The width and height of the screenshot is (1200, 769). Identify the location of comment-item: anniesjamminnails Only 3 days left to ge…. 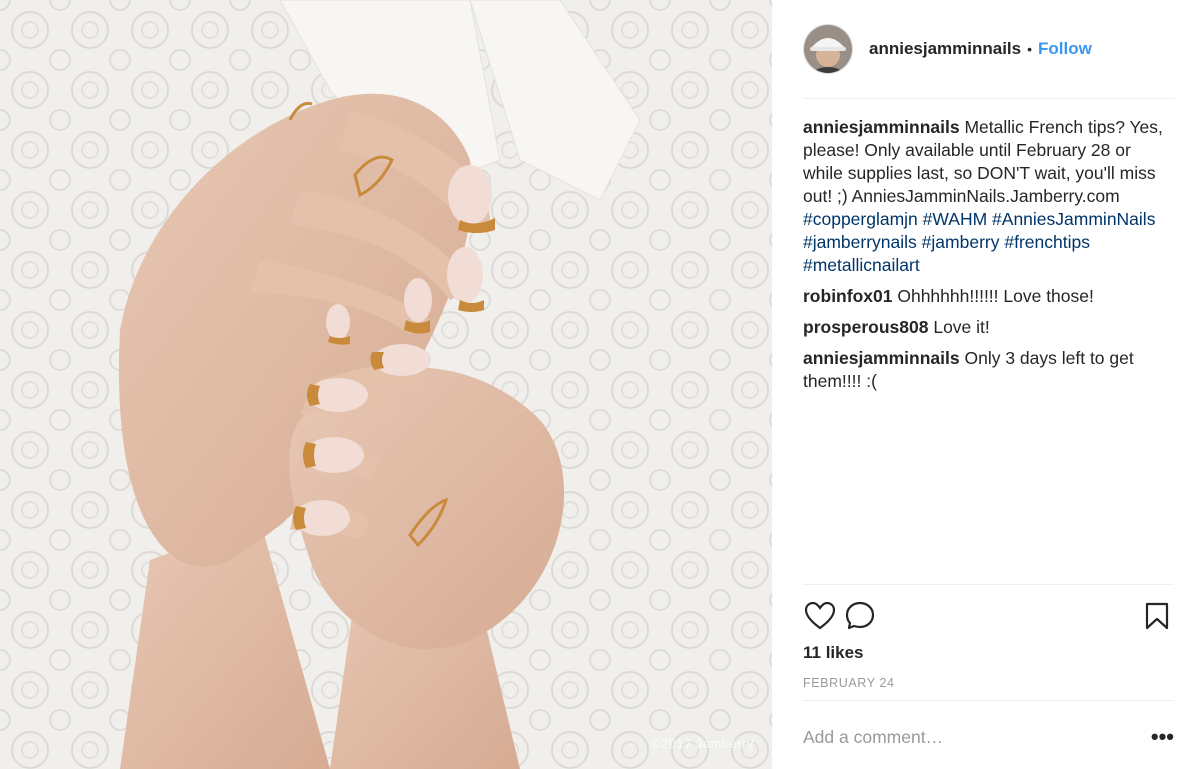
(988, 370).